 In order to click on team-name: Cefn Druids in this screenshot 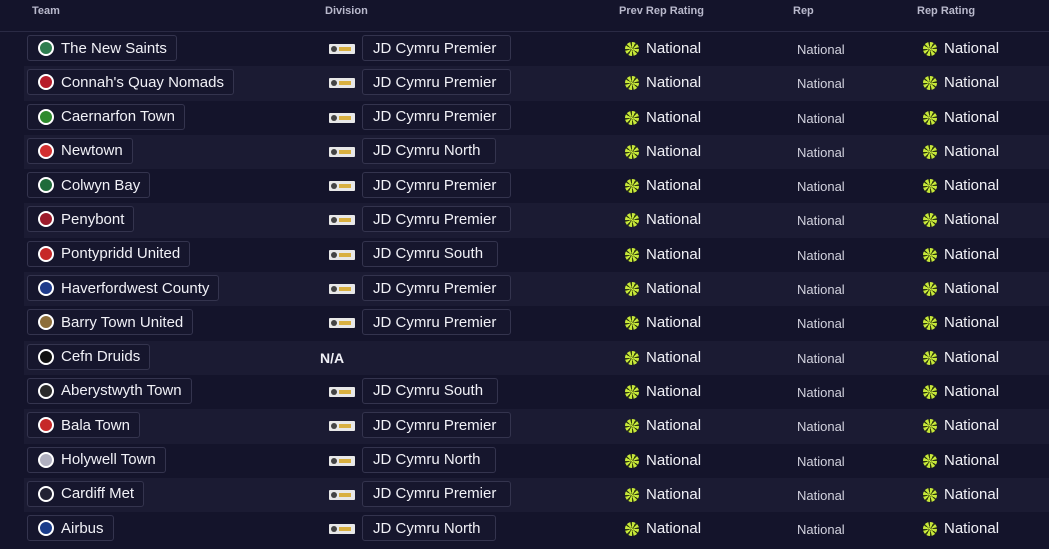, I will do `click(101, 357)`.